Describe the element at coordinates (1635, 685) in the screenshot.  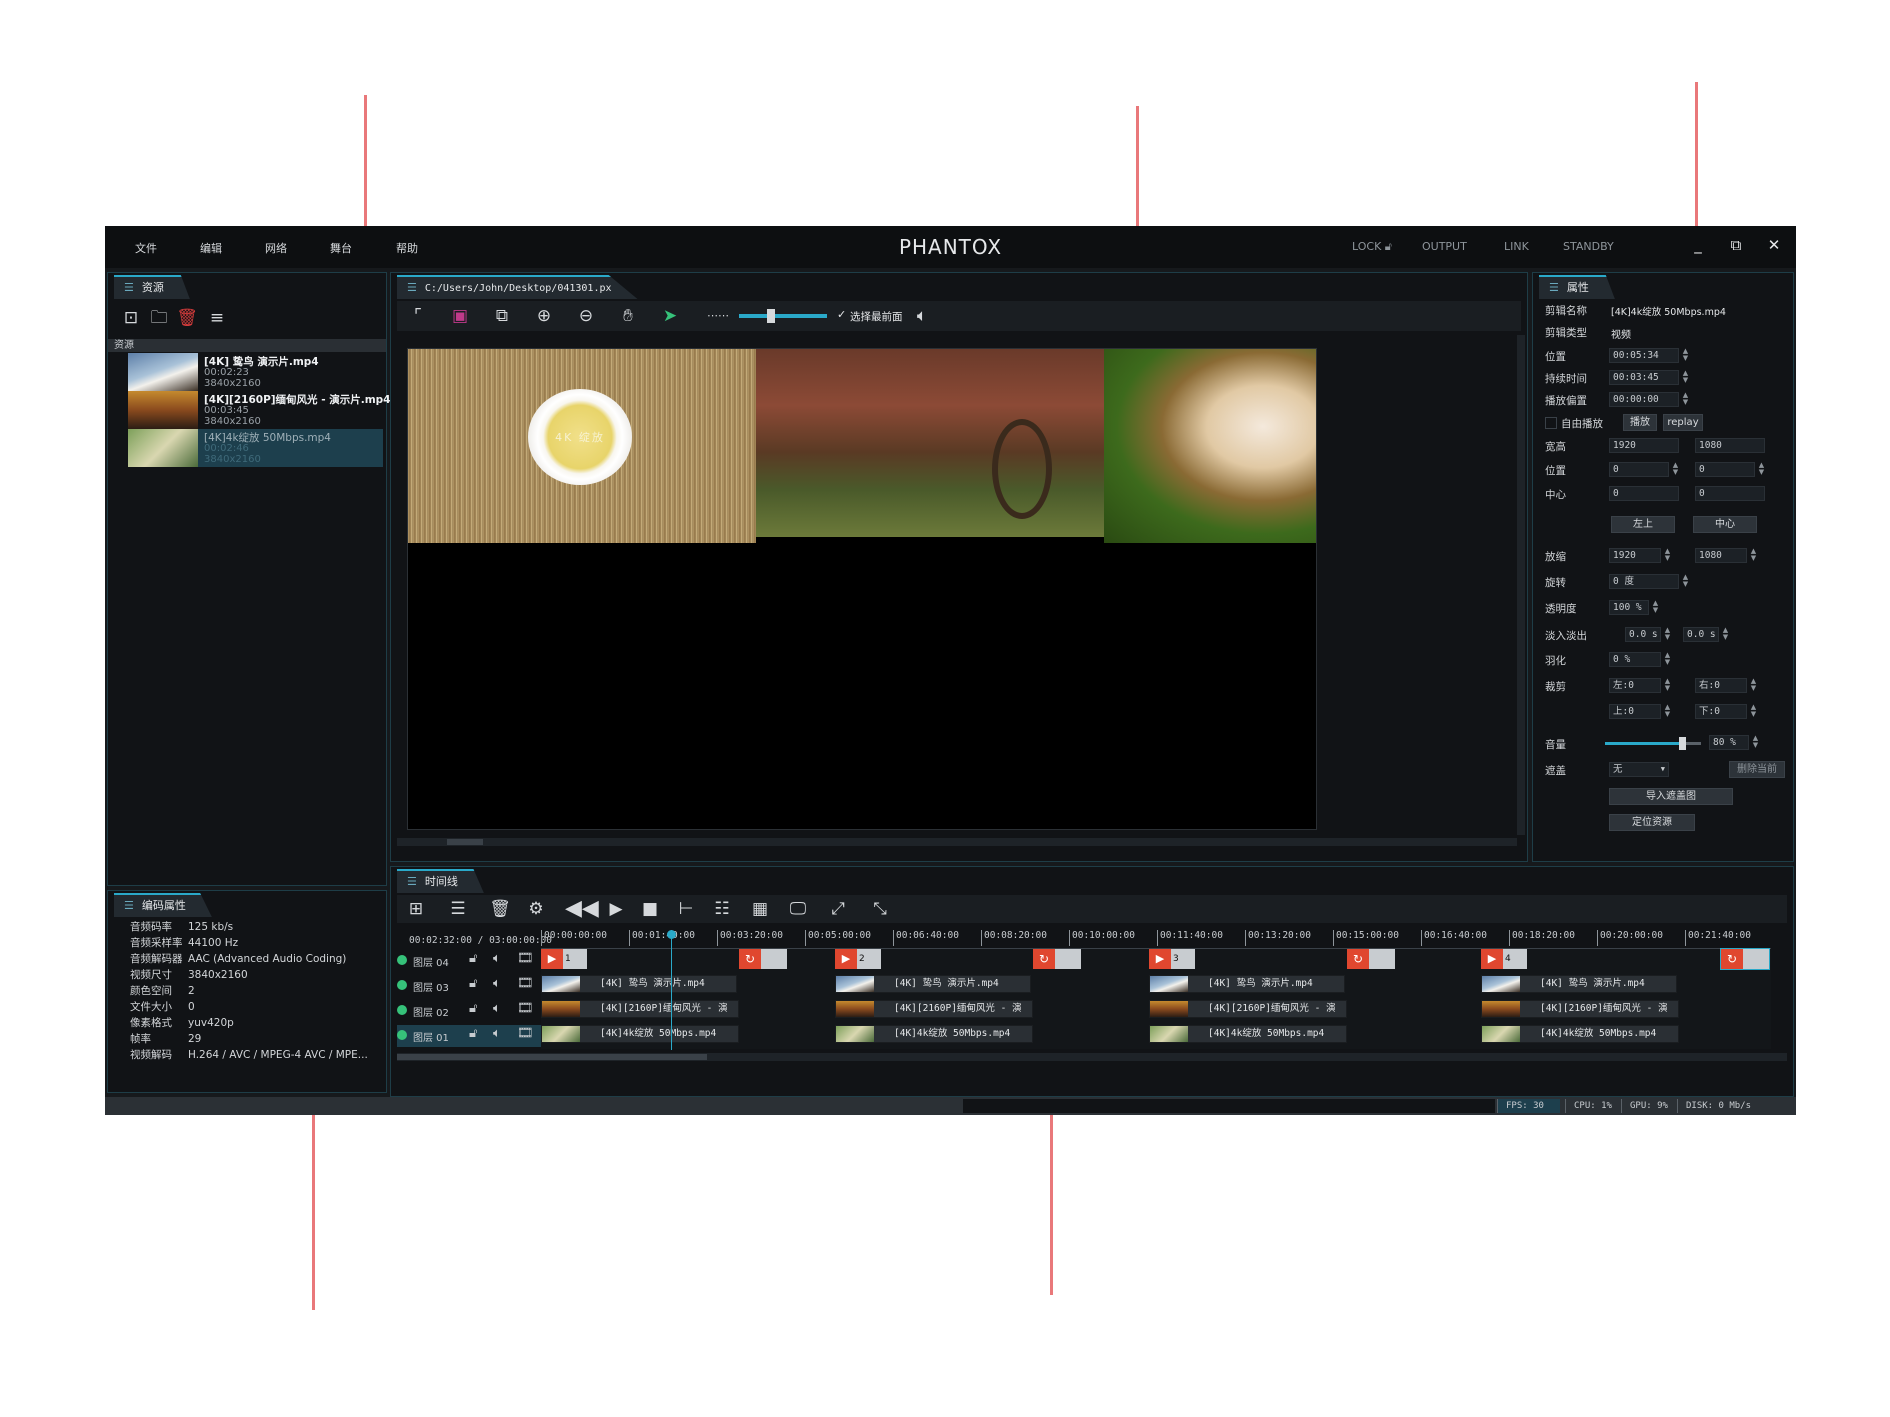
I see `crop-left-field: 左:0` at that location.